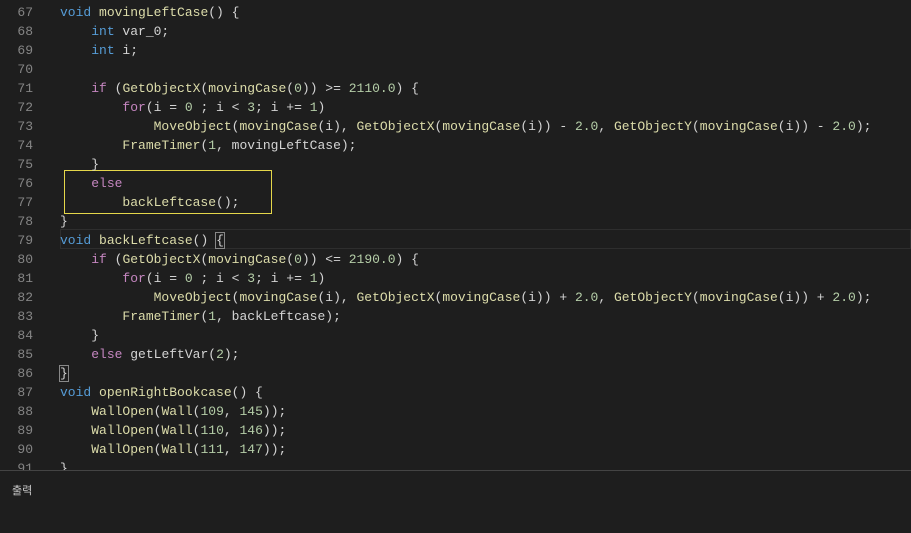 The width and height of the screenshot is (911, 533). Describe the element at coordinates (165, 392) in the screenshot. I see `function-name: openRightBookcase` at that location.